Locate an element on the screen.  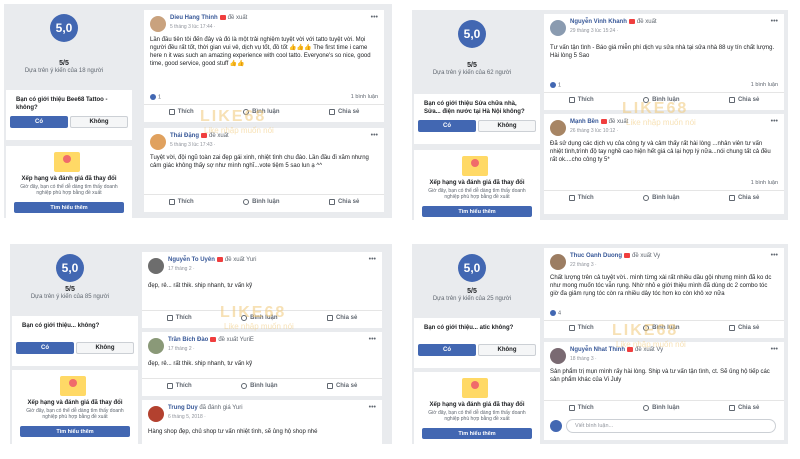
reviewer-name: Nguyễn To Uyên đề xuất Yuri is located at coordinates (212, 260).